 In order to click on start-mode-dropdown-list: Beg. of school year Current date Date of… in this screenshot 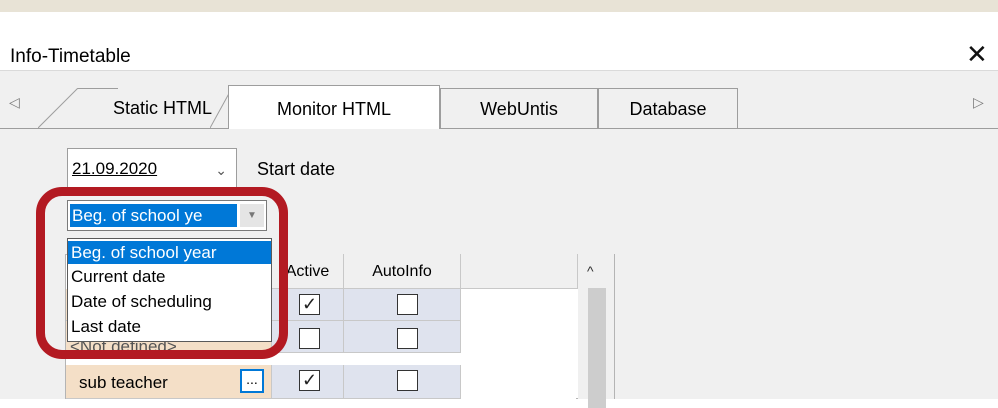, I will do `click(169, 290)`.